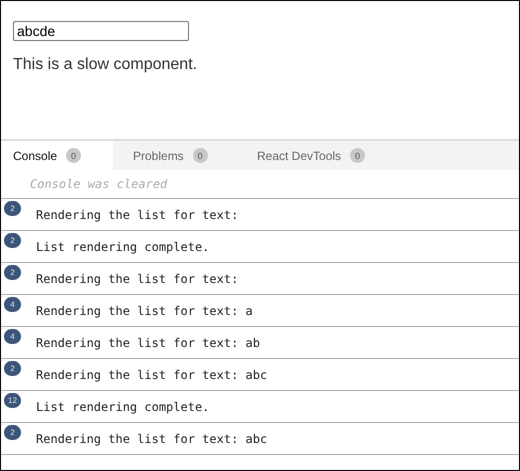  I want to click on tab: React DevTools 0, so click(311, 155).